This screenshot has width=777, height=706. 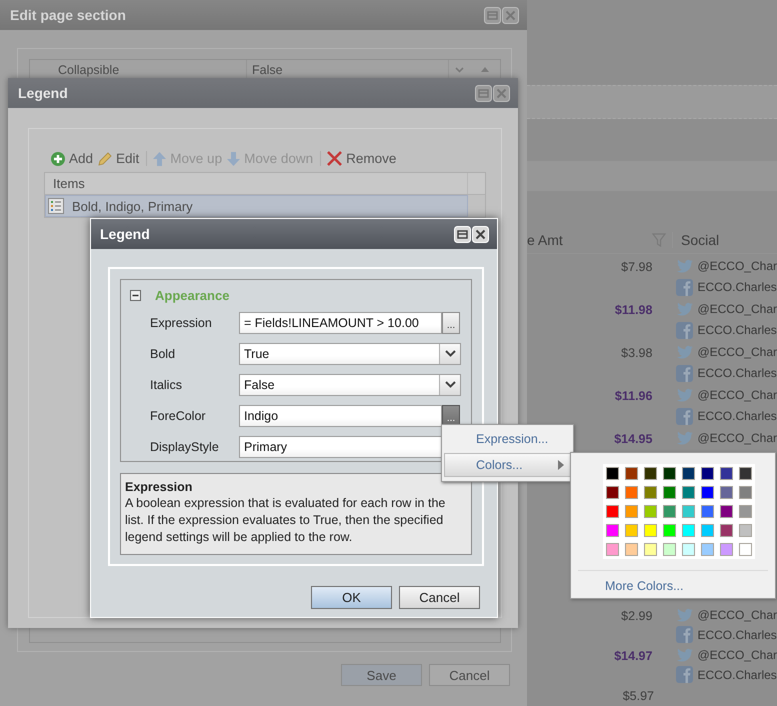 I want to click on dropdown-field: True, so click(x=350, y=353).